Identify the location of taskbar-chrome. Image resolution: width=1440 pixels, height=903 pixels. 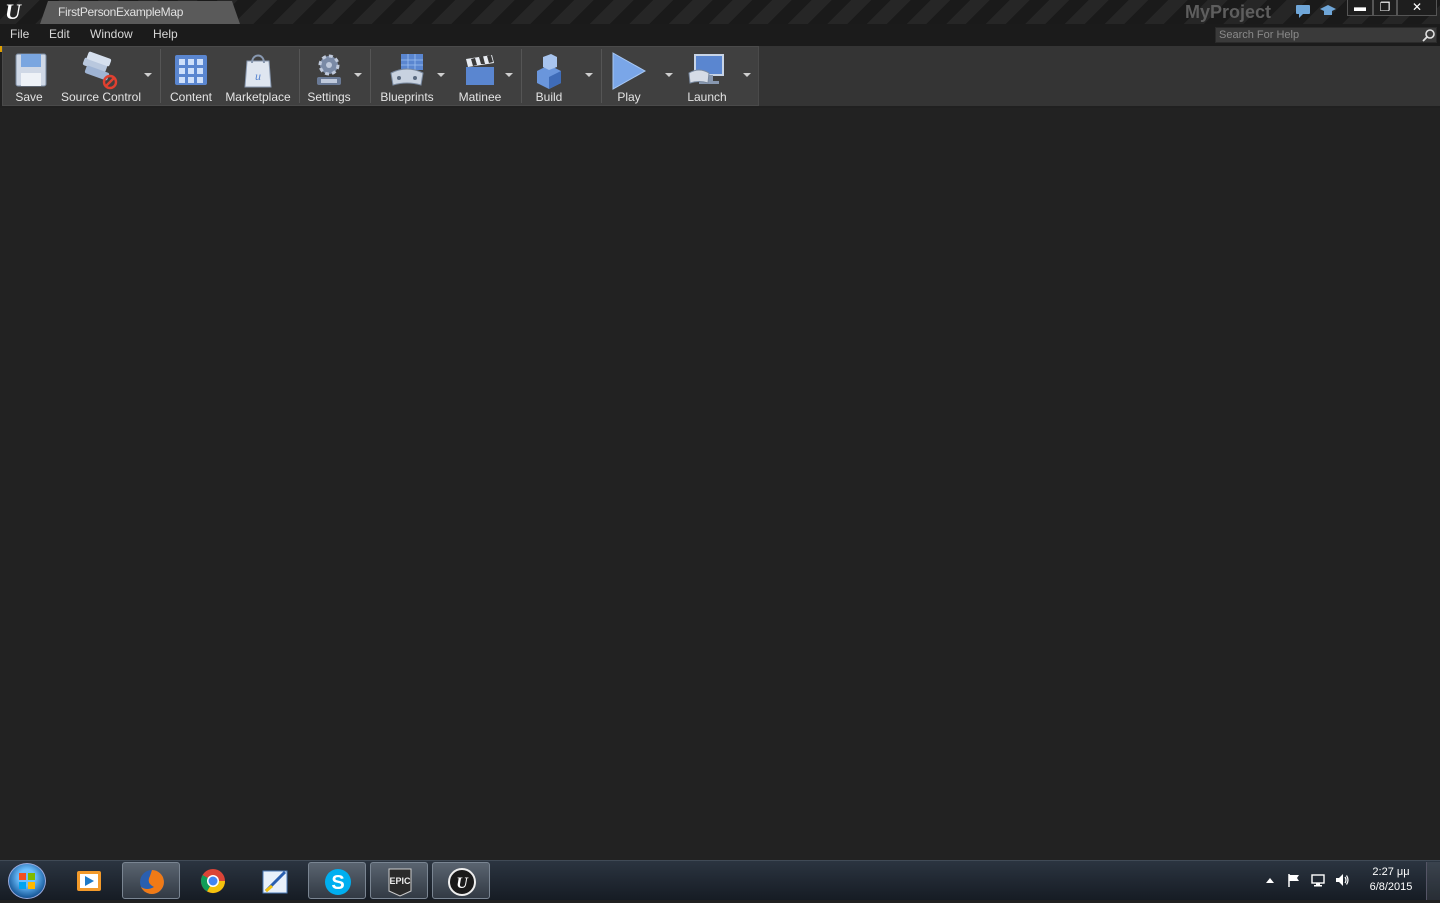
(213, 880).